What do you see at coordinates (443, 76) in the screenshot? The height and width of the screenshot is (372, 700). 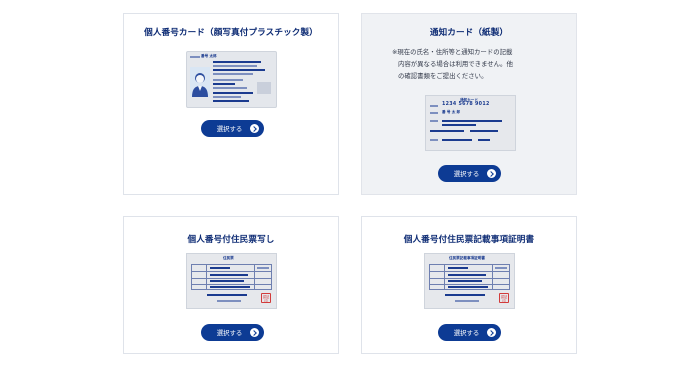 I see `notice-line: の確認書類をご提出ください。` at bounding box center [443, 76].